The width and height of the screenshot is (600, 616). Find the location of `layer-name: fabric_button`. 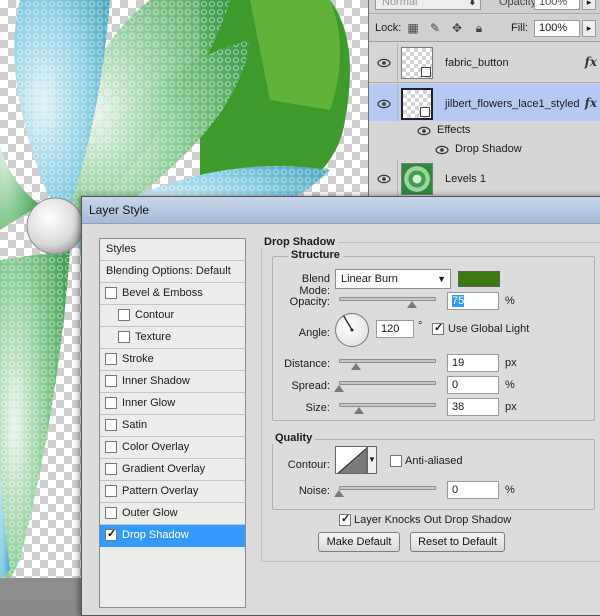

layer-name: fabric_button is located at coordinates (477, 63).